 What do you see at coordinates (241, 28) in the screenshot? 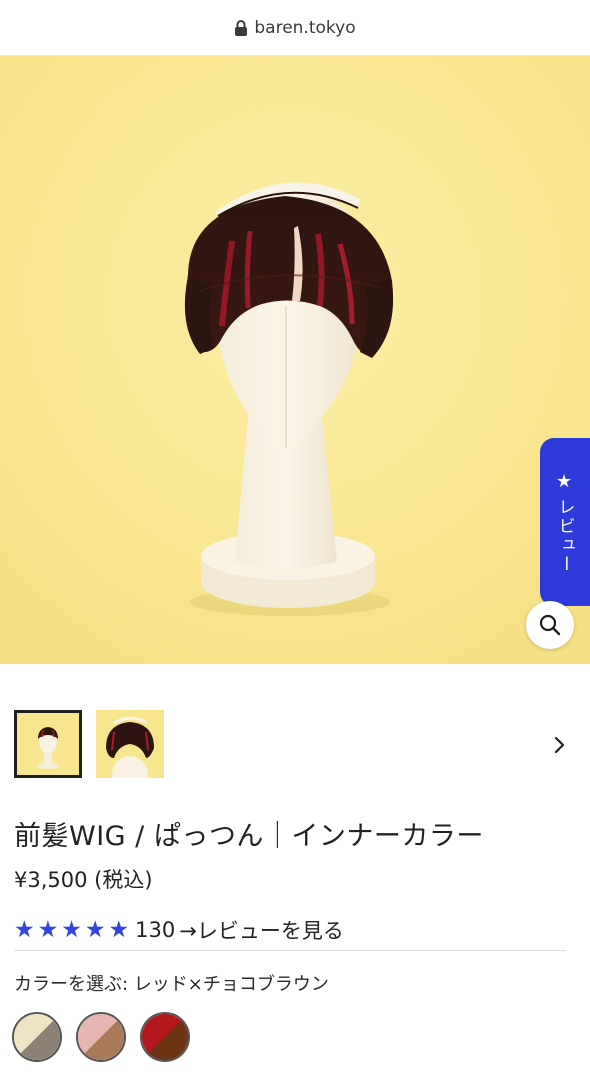
I see `lock-icon` at bounding box center [241, 28].